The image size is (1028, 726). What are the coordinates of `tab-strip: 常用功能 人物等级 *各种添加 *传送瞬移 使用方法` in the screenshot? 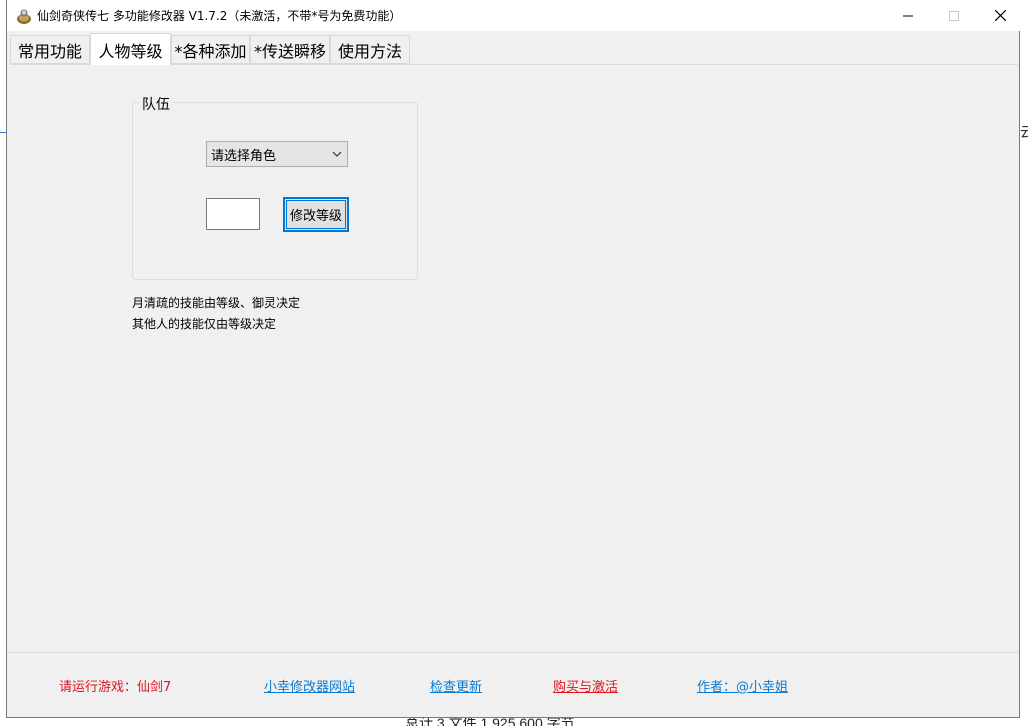 It's located at (514, 49).